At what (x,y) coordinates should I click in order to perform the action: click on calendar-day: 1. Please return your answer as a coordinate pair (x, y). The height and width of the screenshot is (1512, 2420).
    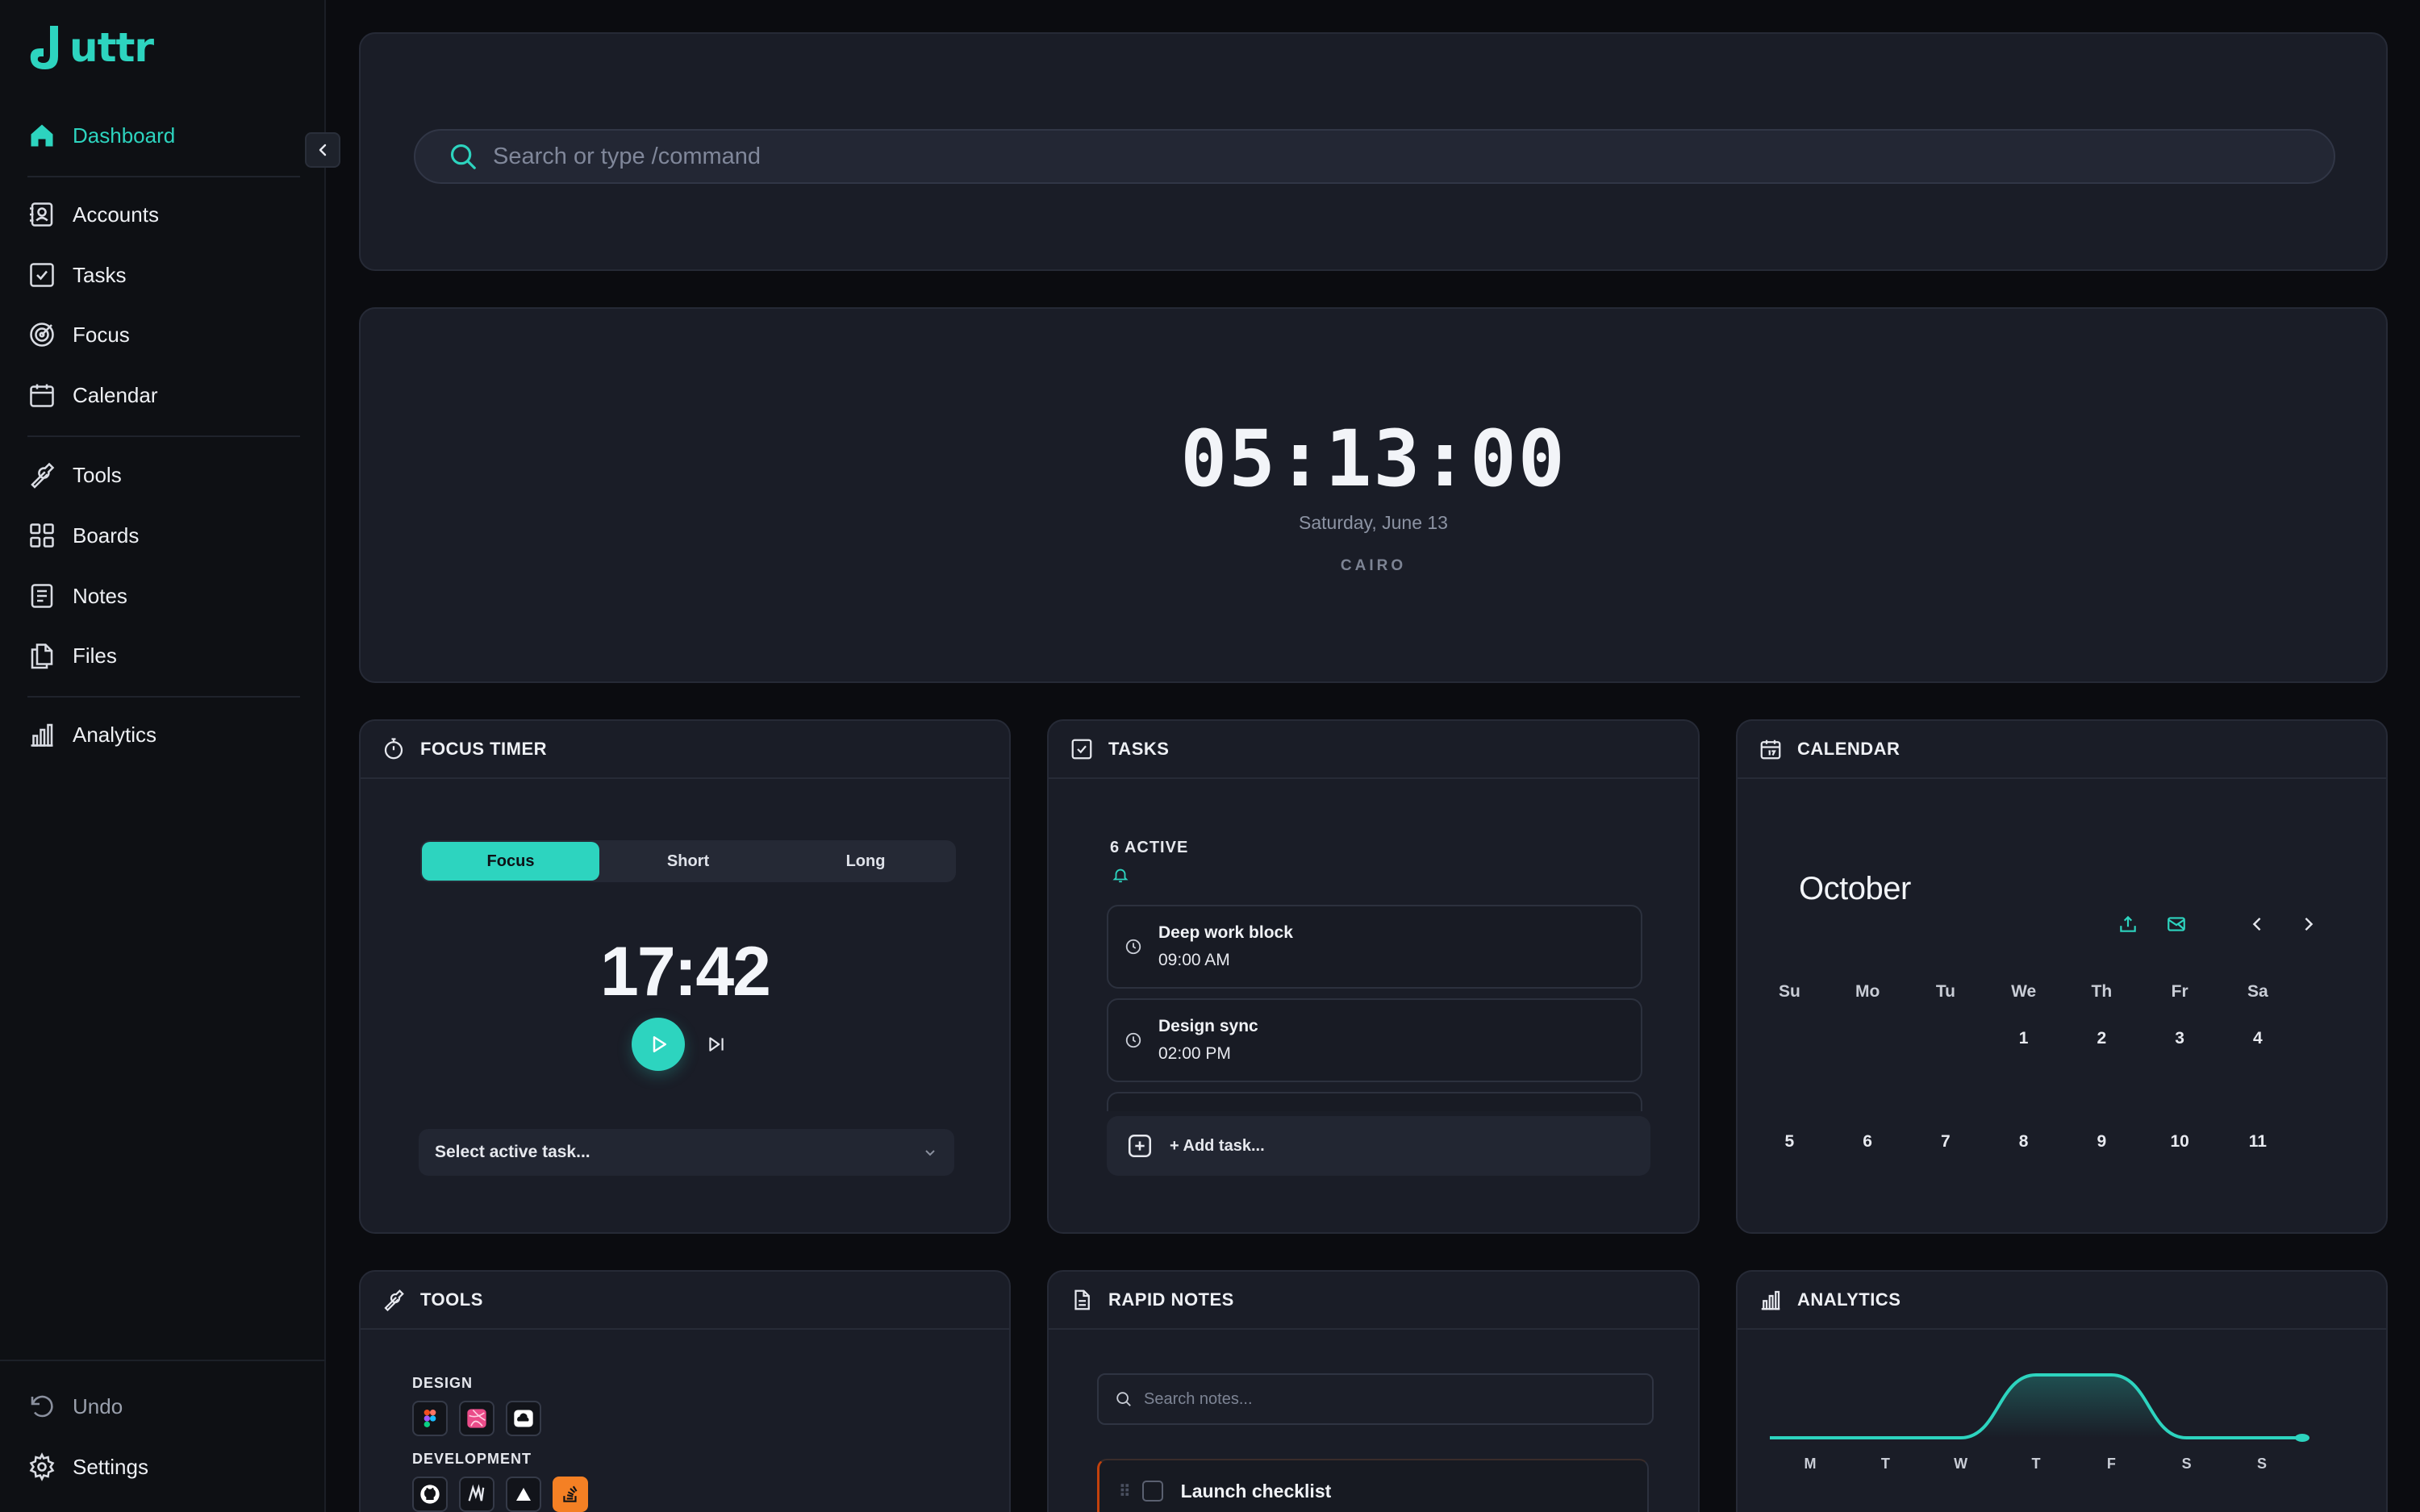
    Looking at the image, I should click on (2024, 1039).